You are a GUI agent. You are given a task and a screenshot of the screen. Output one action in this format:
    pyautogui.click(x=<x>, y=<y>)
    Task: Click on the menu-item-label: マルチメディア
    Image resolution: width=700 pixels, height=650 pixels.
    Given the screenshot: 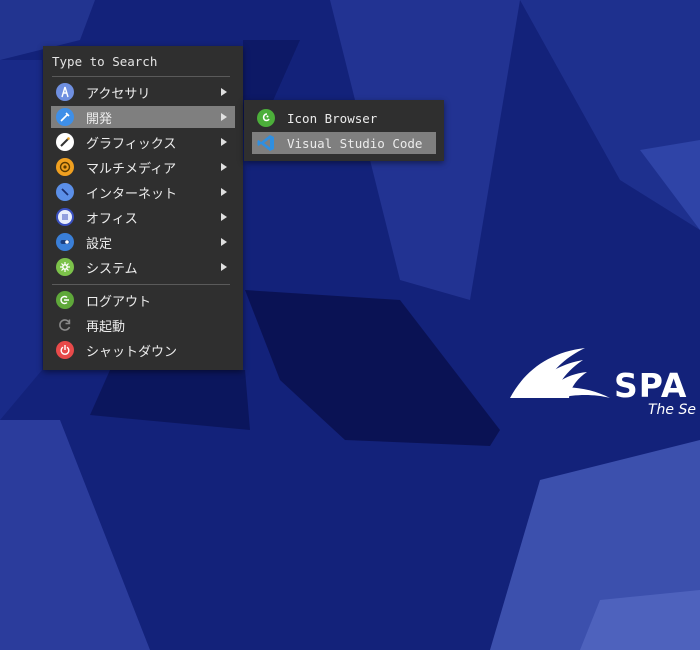 What is the action you would take?
    pyautogui.click(x=131, y=169)
    